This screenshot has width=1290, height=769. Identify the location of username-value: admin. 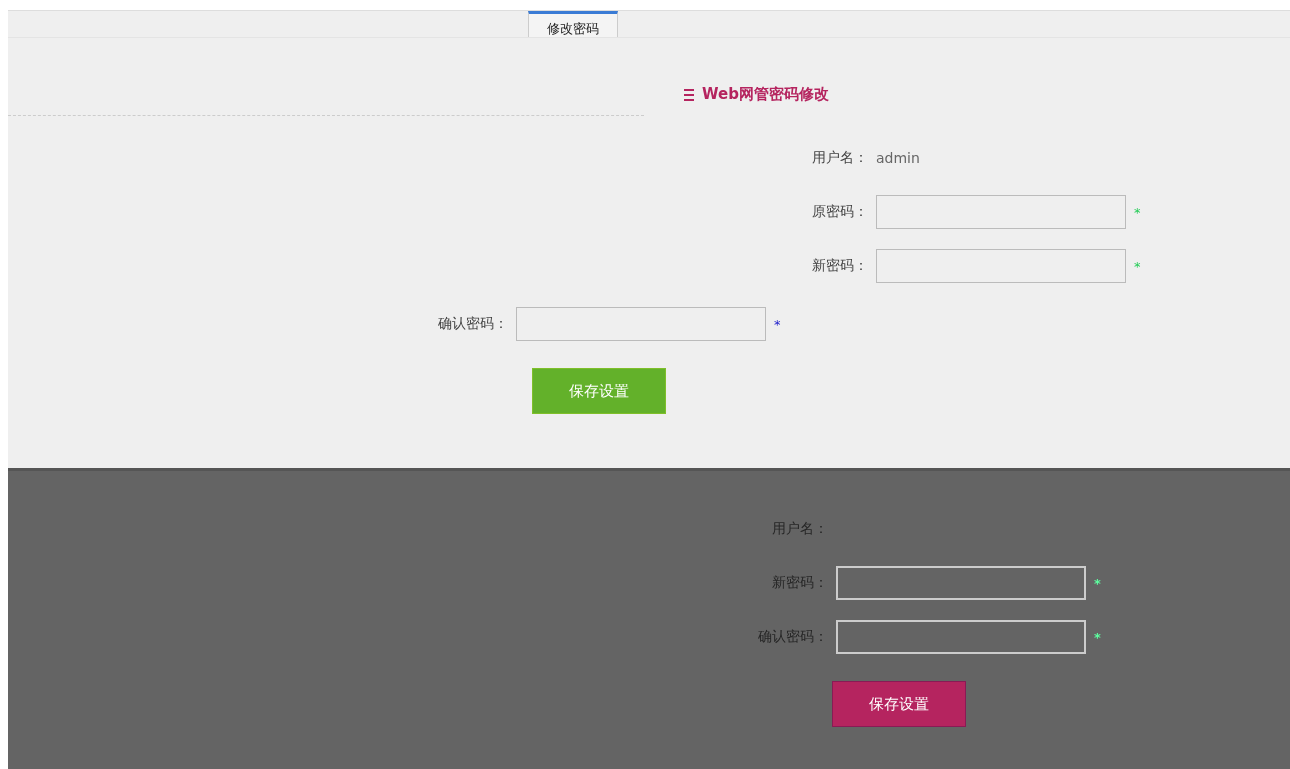
(898, 158).